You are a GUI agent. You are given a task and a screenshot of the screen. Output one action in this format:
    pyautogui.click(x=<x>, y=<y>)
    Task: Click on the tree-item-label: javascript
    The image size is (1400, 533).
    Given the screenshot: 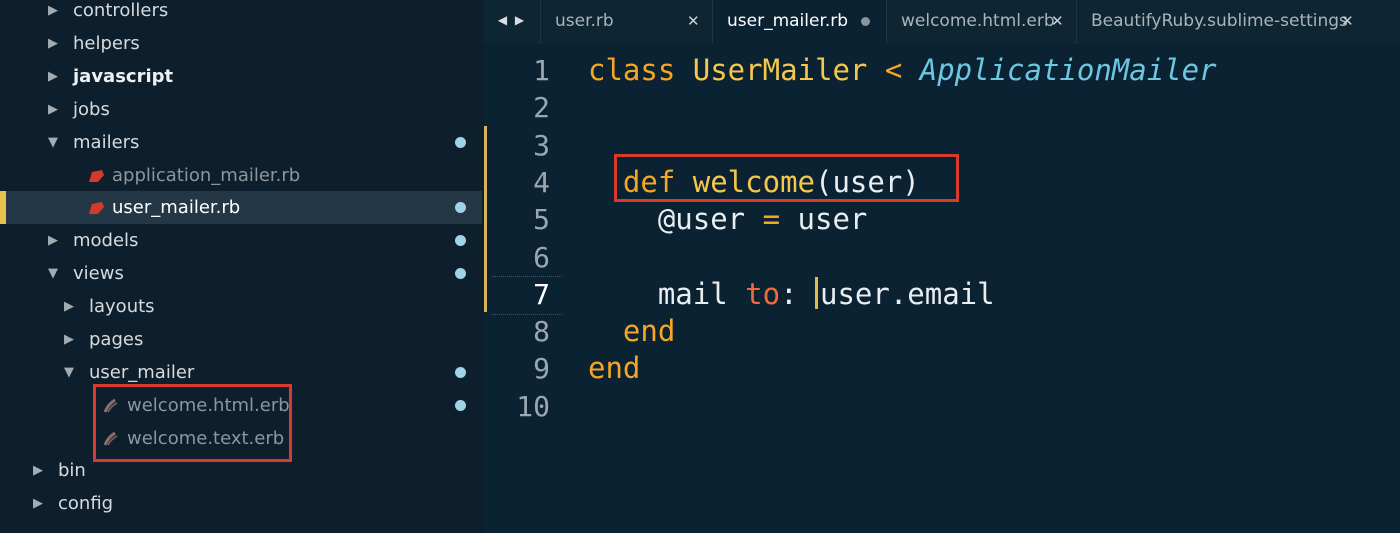 What is the action you would take?
    pyautogui.click(x=123, y=76)
    